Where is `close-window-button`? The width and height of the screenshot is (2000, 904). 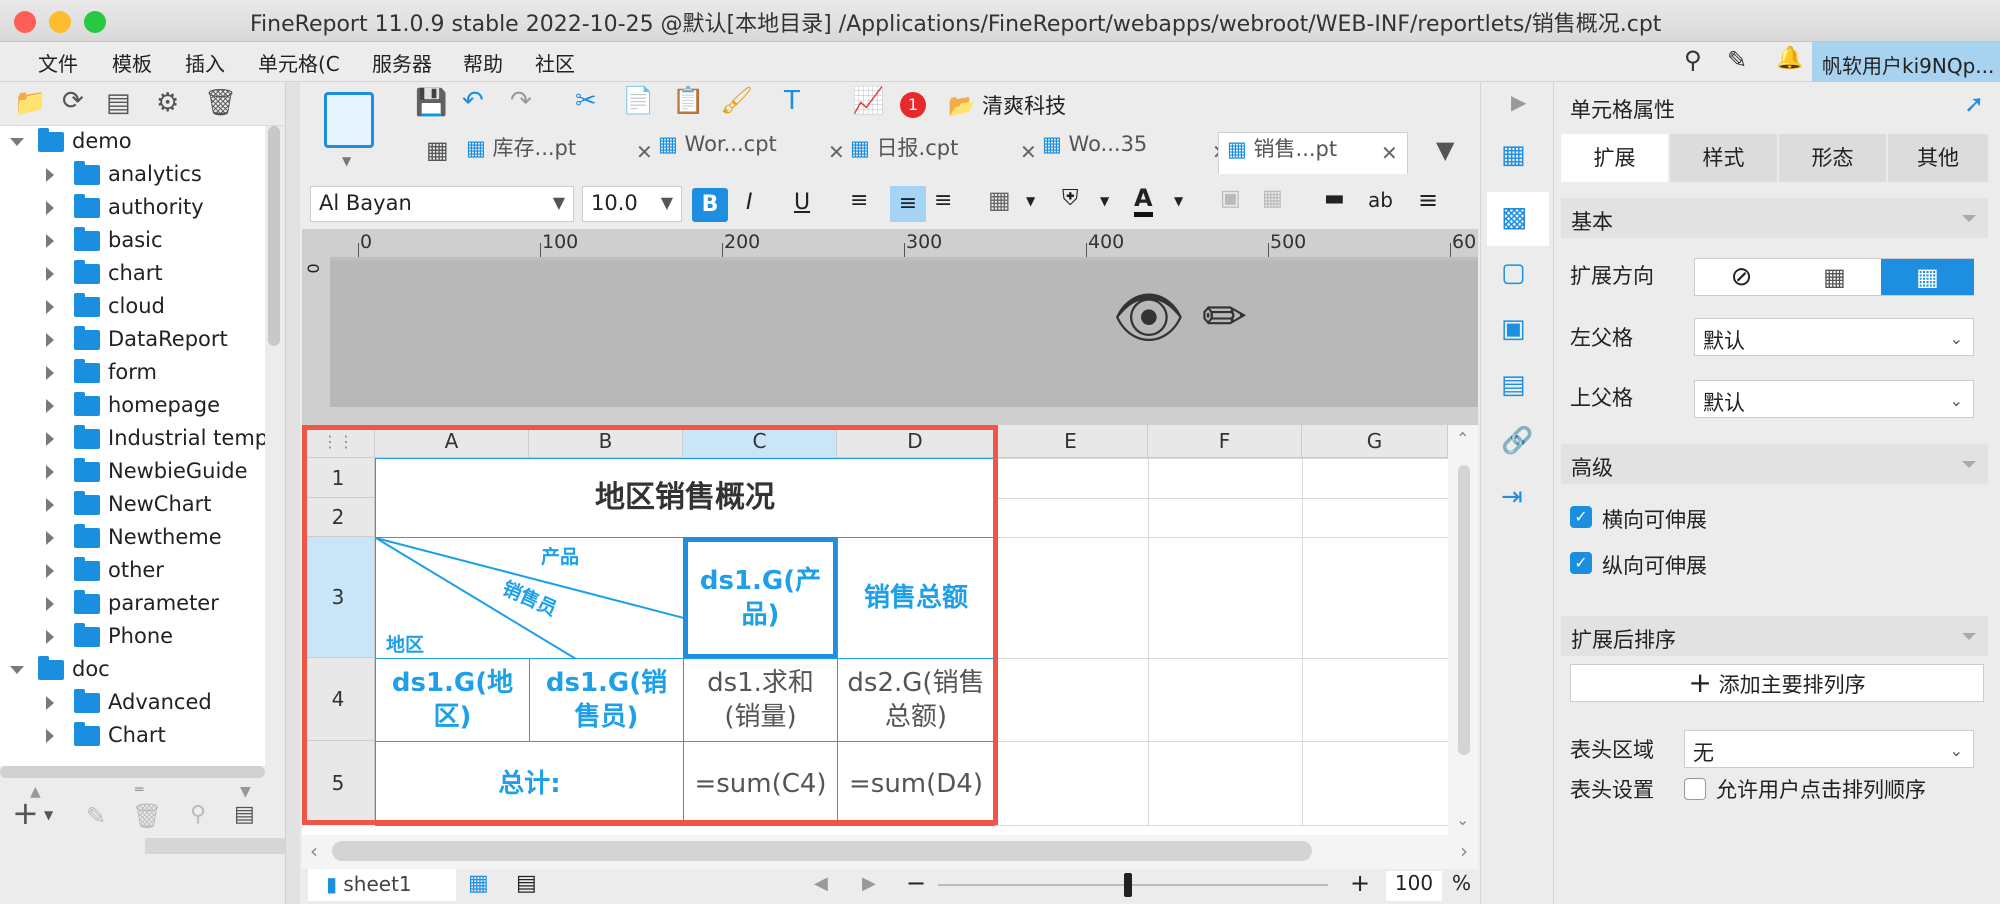 close-window-button is located at coordinates (25, 22).